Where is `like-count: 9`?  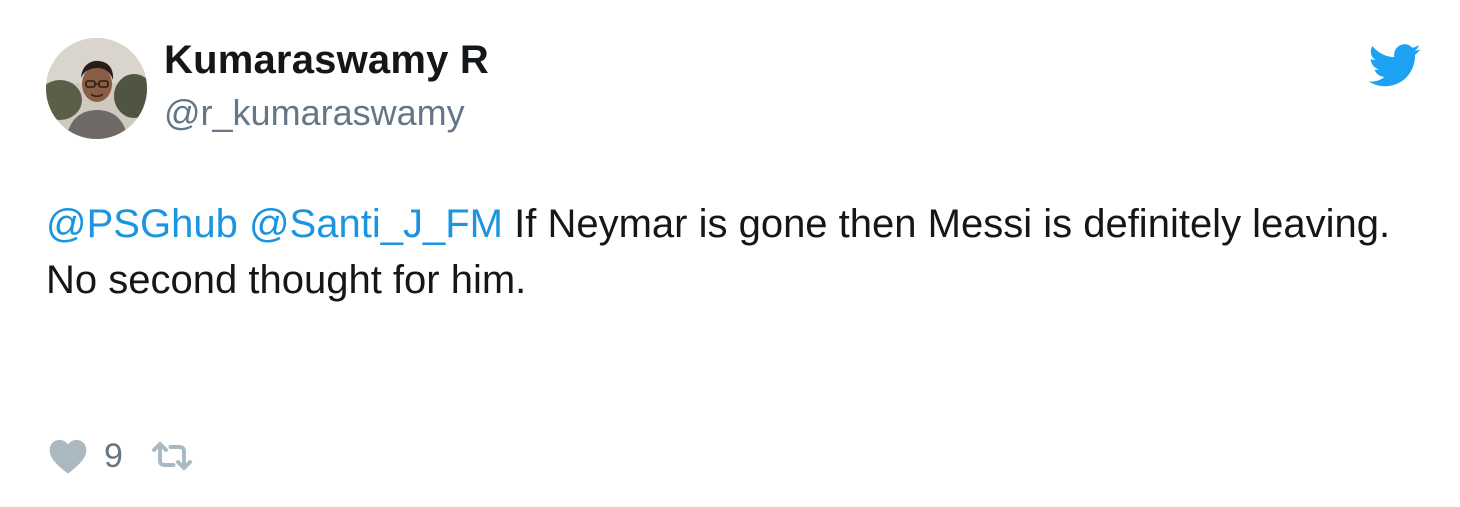 like-count: 9 is located at coordinates (113, 455).